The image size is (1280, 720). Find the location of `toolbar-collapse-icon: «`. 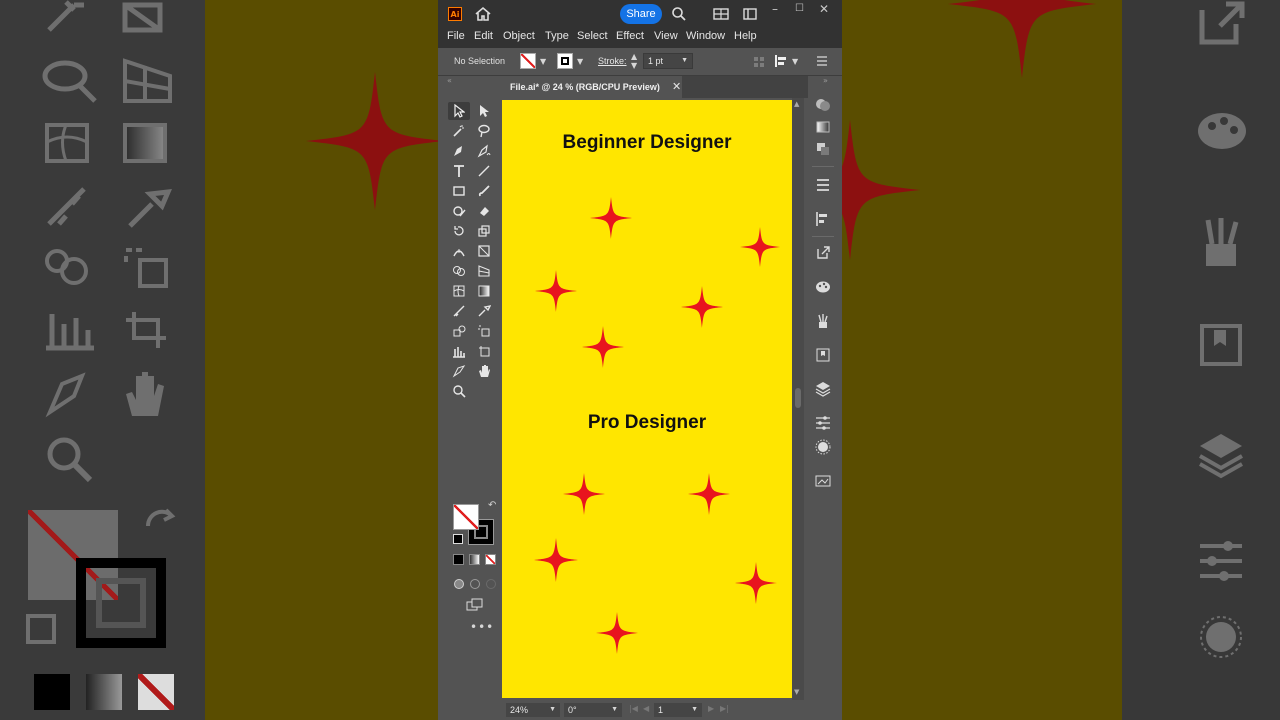

toolbar-collapse-icon: « is located at coordinates (449, 80).